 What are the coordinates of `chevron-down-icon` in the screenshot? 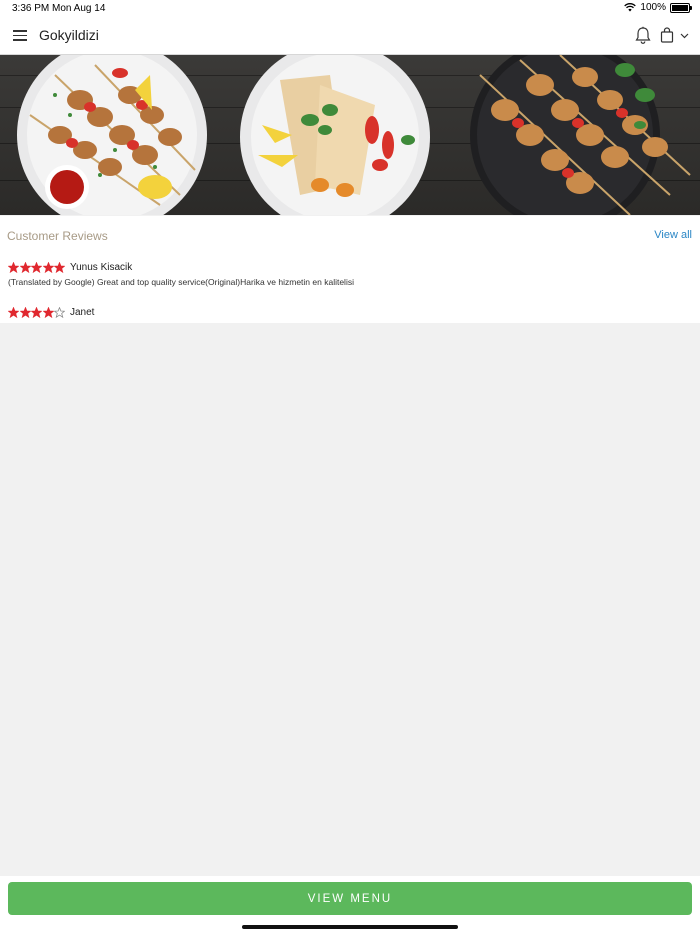 It's located at (684, 35).